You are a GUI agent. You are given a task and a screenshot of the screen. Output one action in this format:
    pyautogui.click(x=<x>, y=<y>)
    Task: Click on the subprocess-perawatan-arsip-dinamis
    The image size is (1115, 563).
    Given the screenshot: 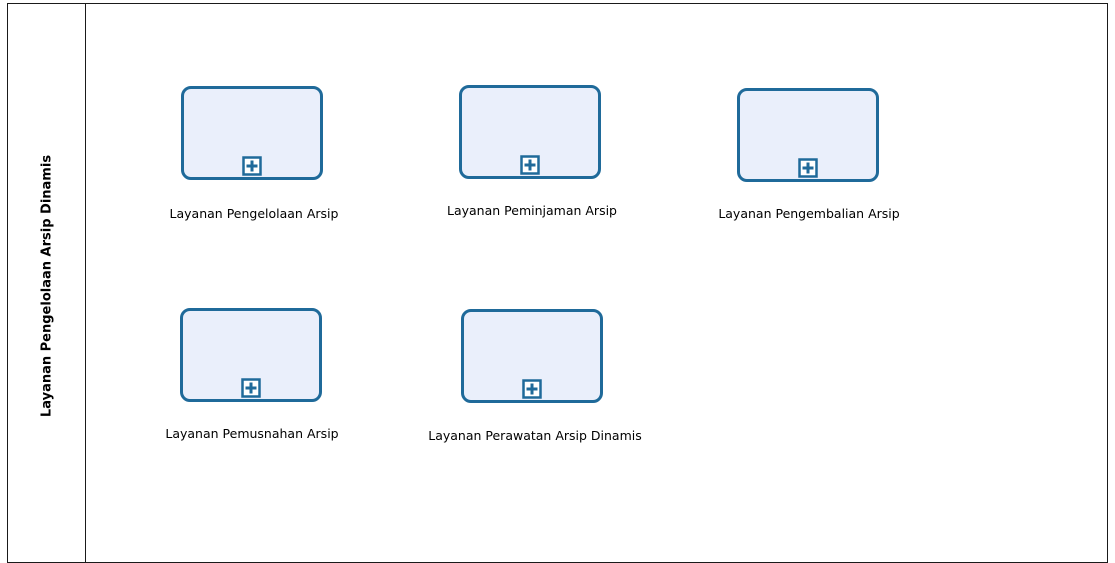 What is the action you would take?
    pyautogui.click(x=532, y=356)
    